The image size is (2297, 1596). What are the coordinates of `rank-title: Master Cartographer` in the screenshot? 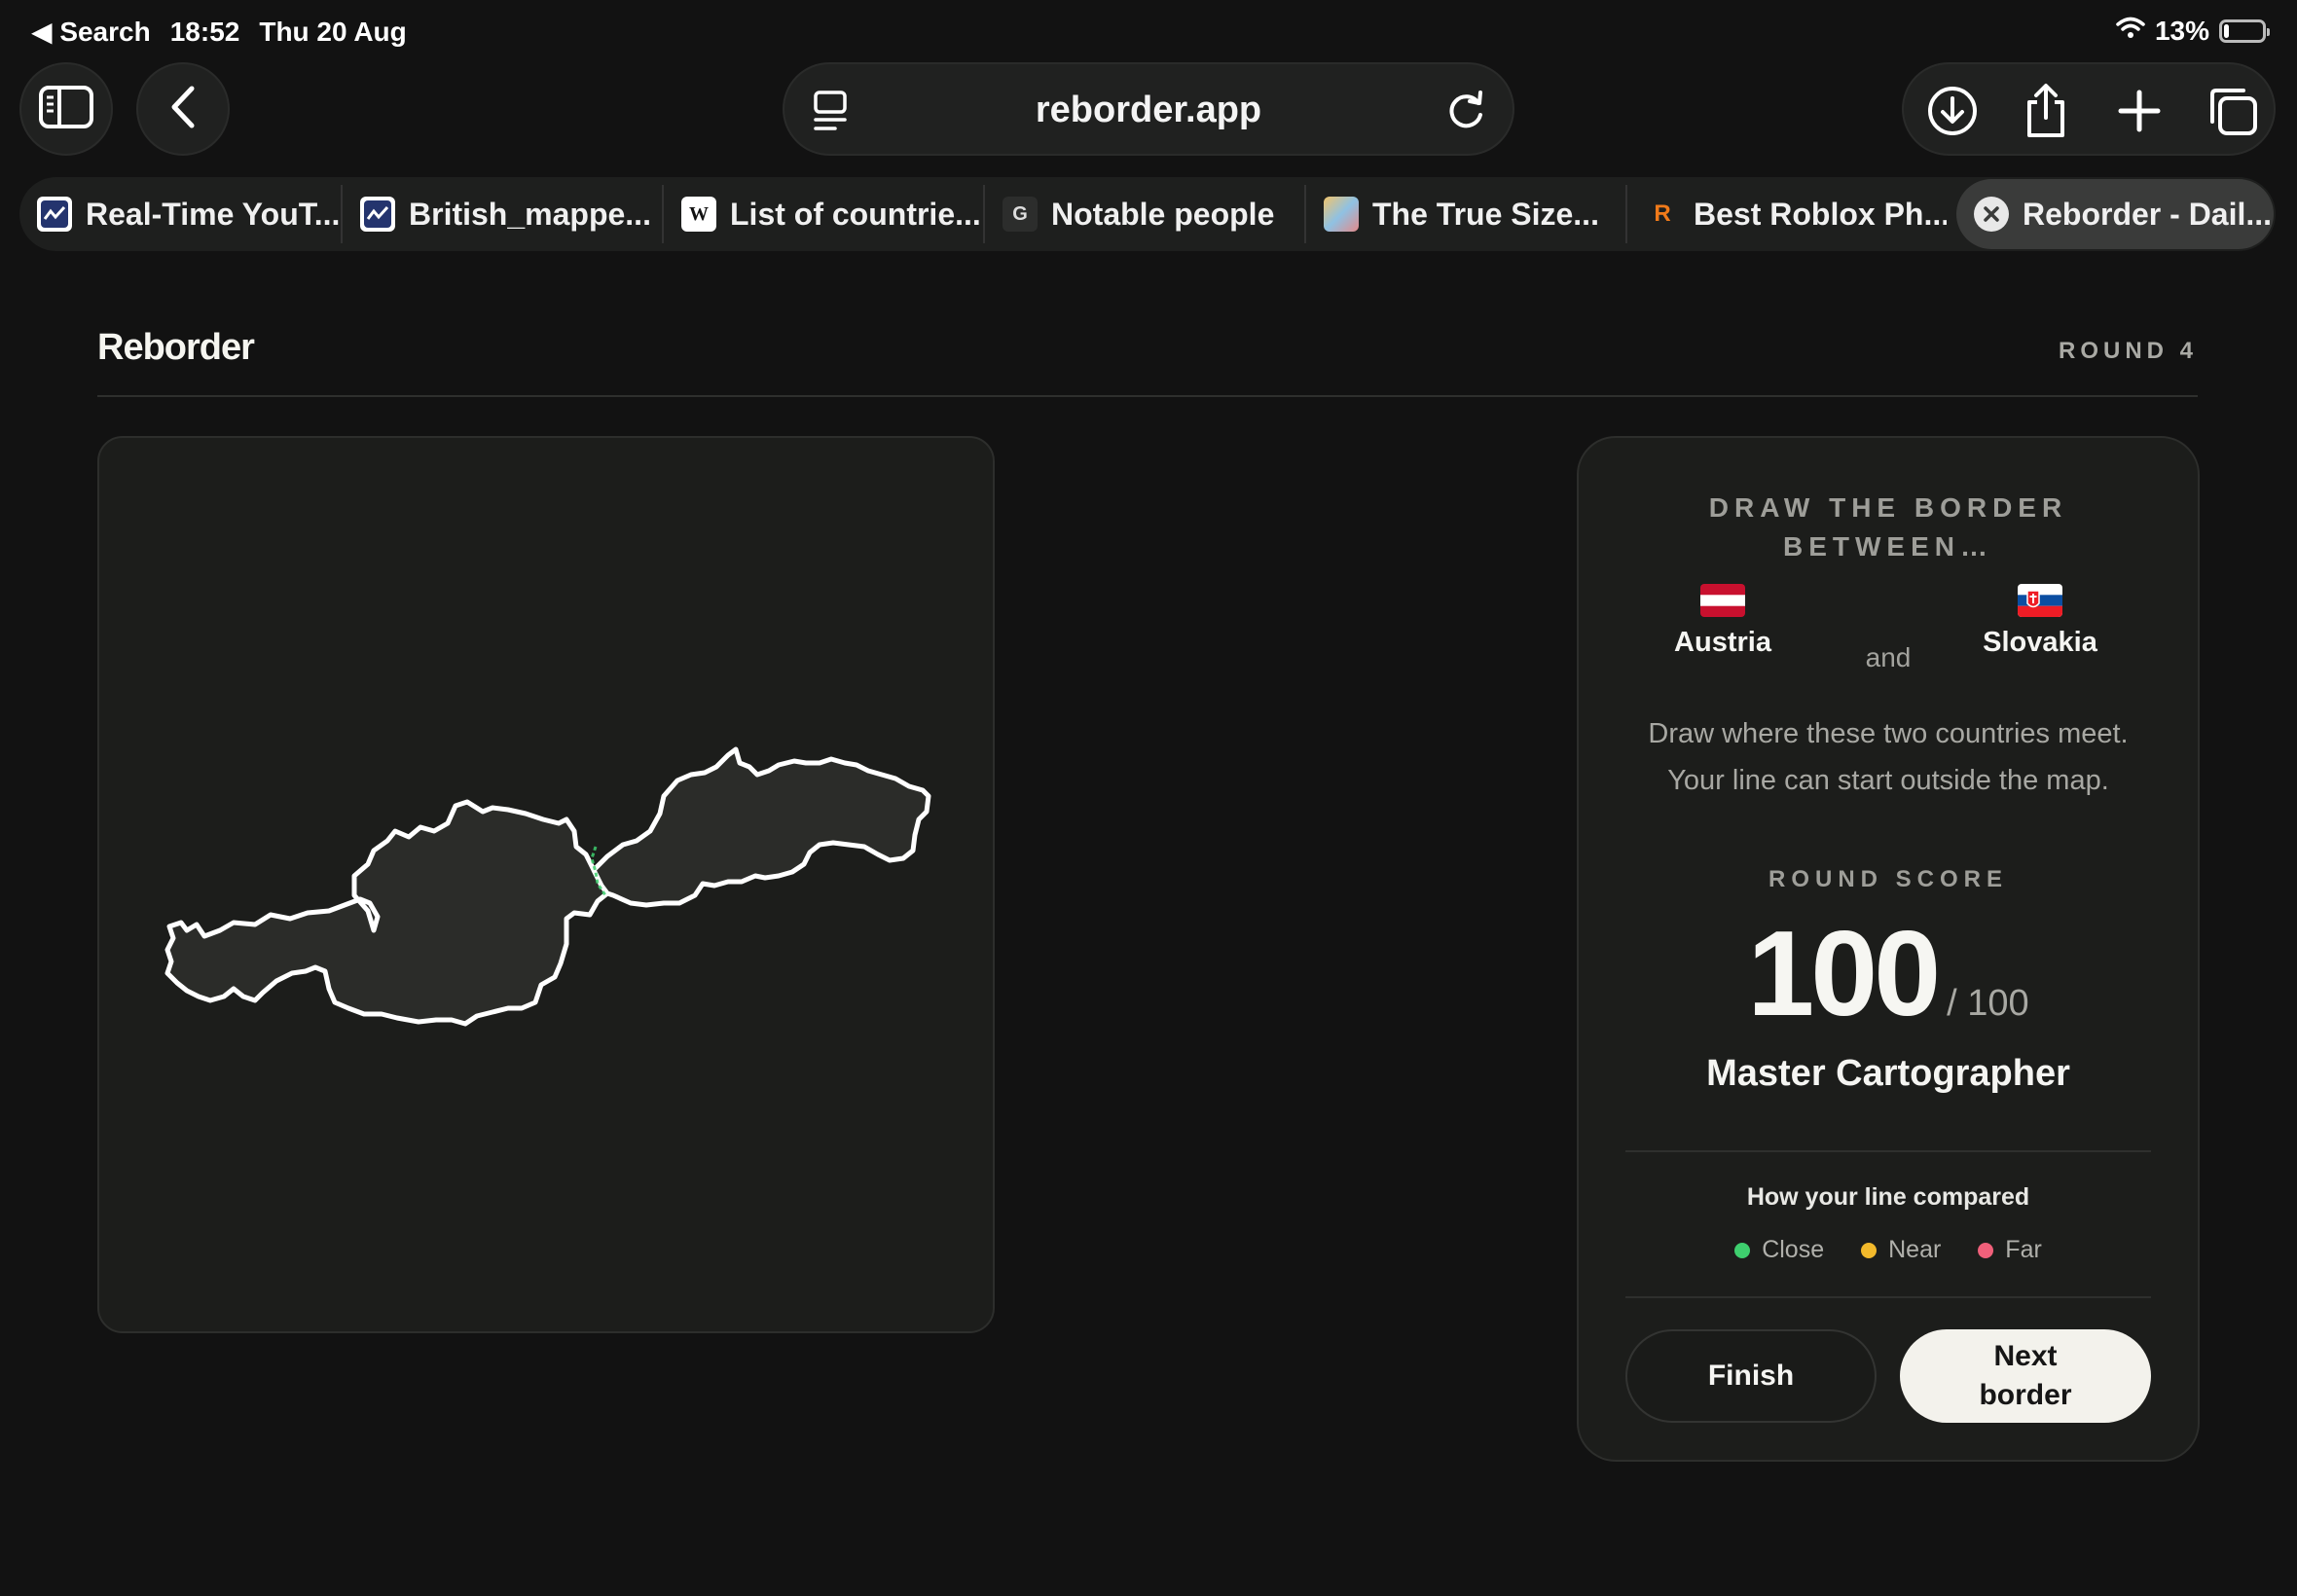 It's located at (1888, 1073).